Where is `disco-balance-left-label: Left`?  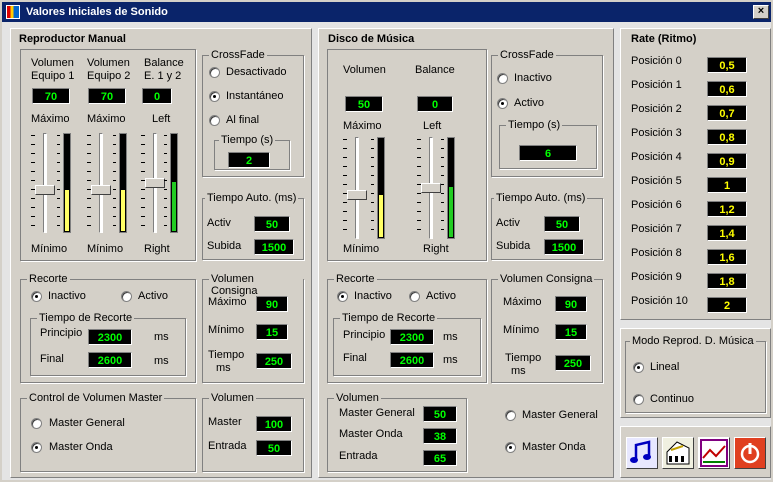 disco-balance-left-label: Left is located at coordinates (432, 126).